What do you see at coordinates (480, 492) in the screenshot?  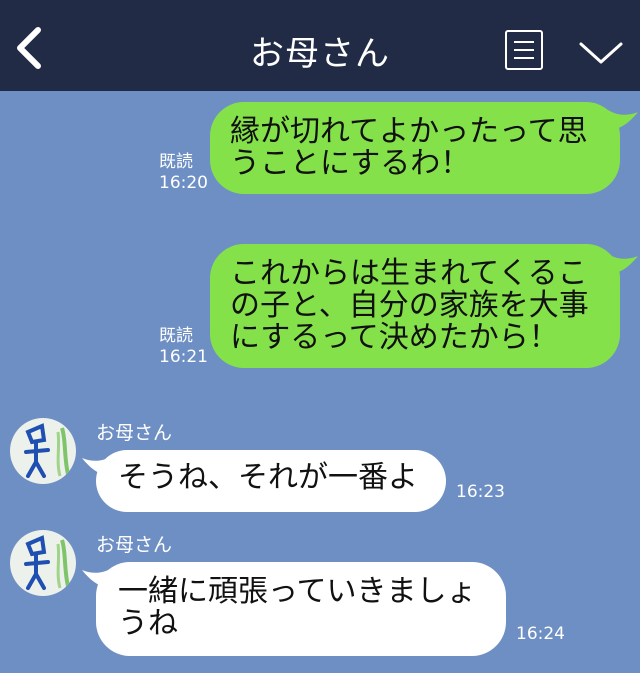 I see `message-time: 16:23` at bounding box center [480, 492].